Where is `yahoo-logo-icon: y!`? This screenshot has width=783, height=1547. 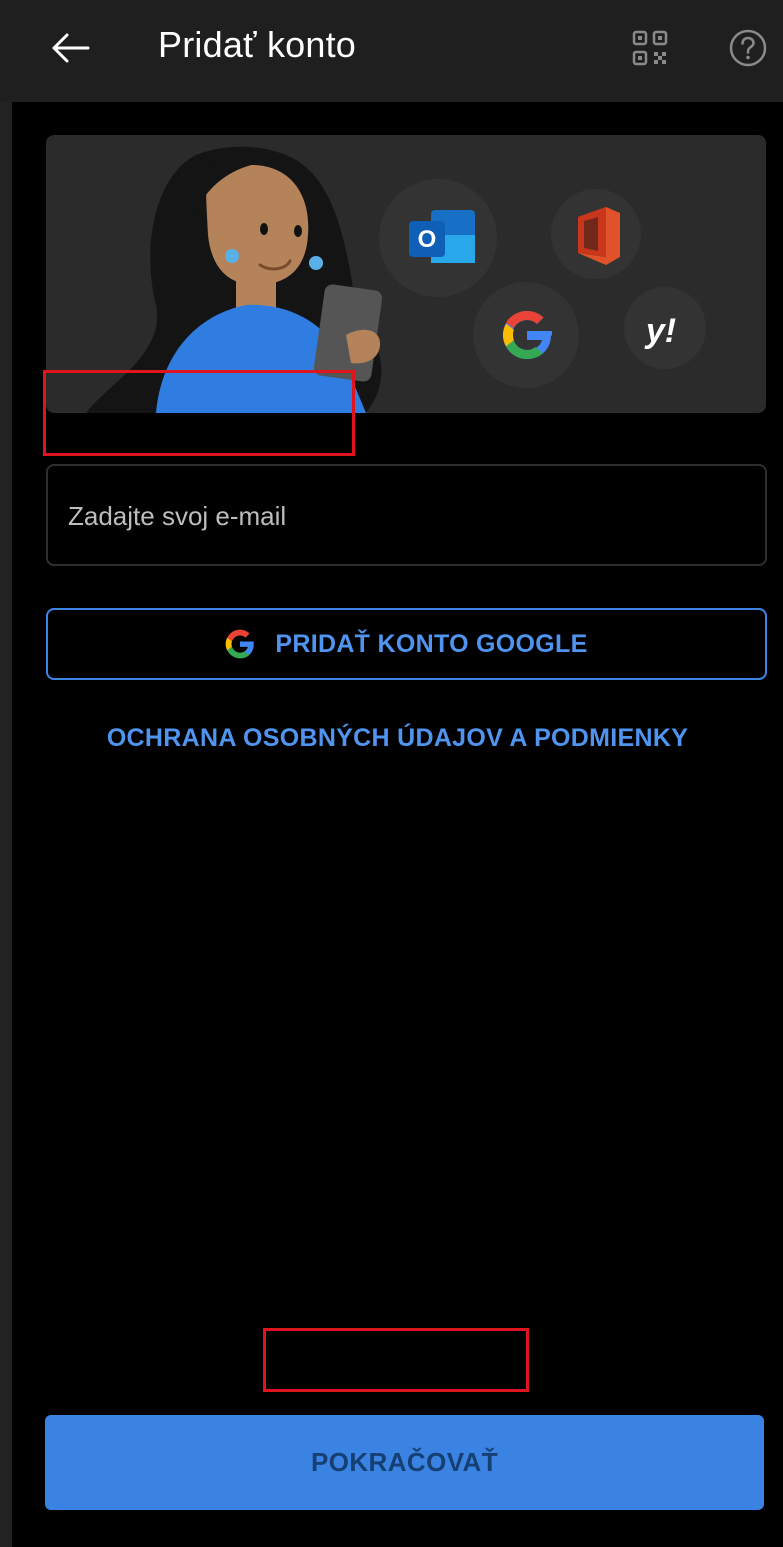
yahoo-logo-icon: y! is located at coordinates (660, 331).